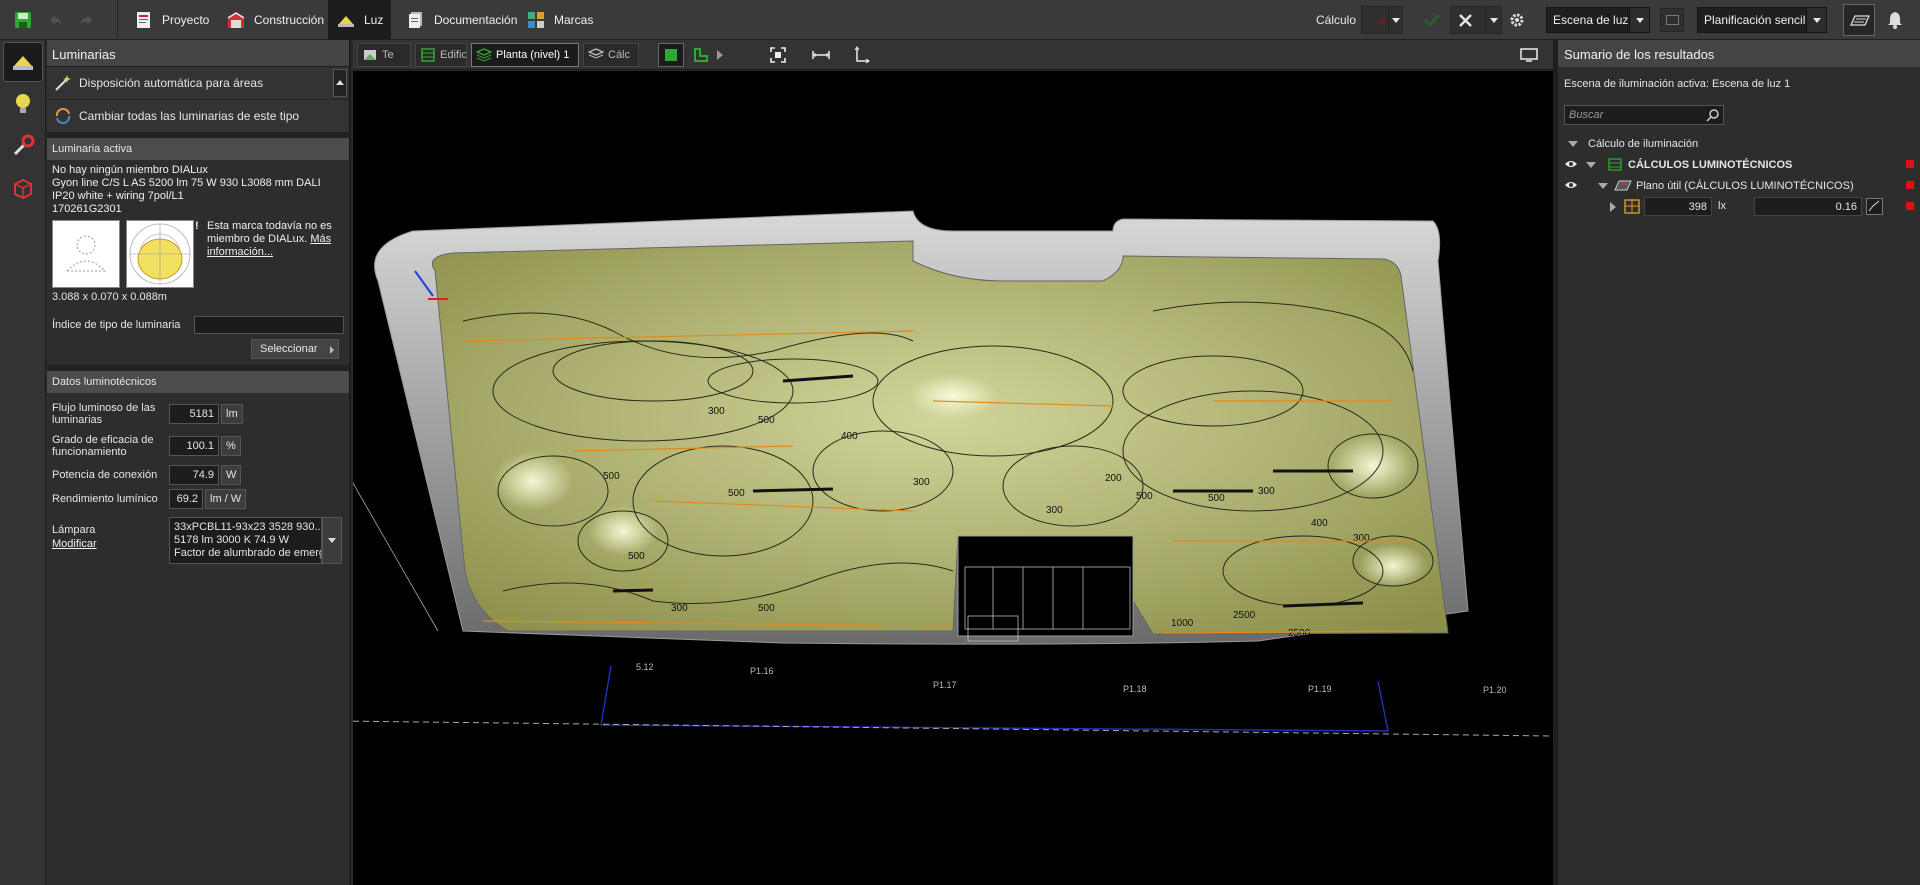 Image resolution: width=1920 pixels, height=885 pixels. Describe the element at coordinates (171, 83) in the screenshot. I see `action-label: Disposición automática para áreas` at that location.